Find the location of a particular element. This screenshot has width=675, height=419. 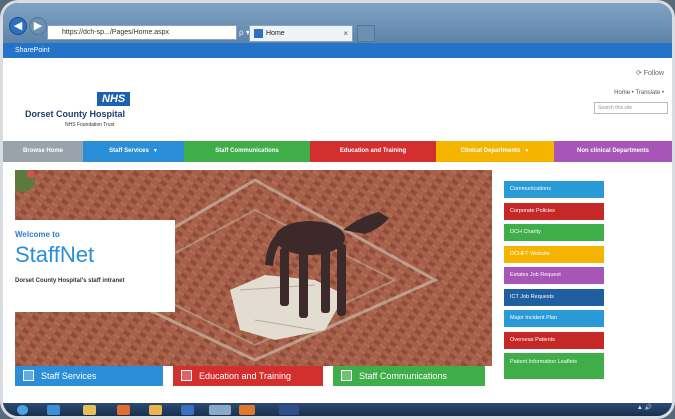

start-button-icon is located at coordinates (22, 410).